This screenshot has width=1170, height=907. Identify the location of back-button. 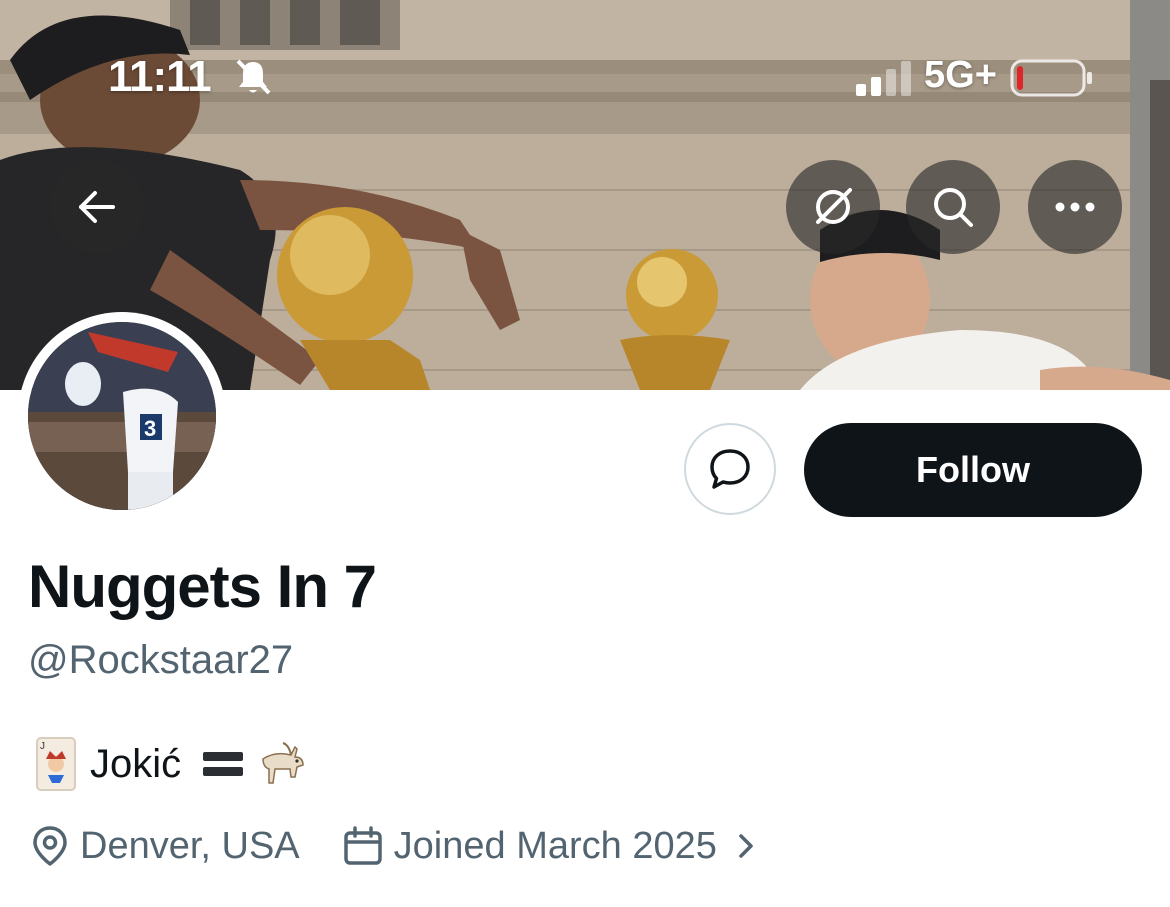
(97, 207).